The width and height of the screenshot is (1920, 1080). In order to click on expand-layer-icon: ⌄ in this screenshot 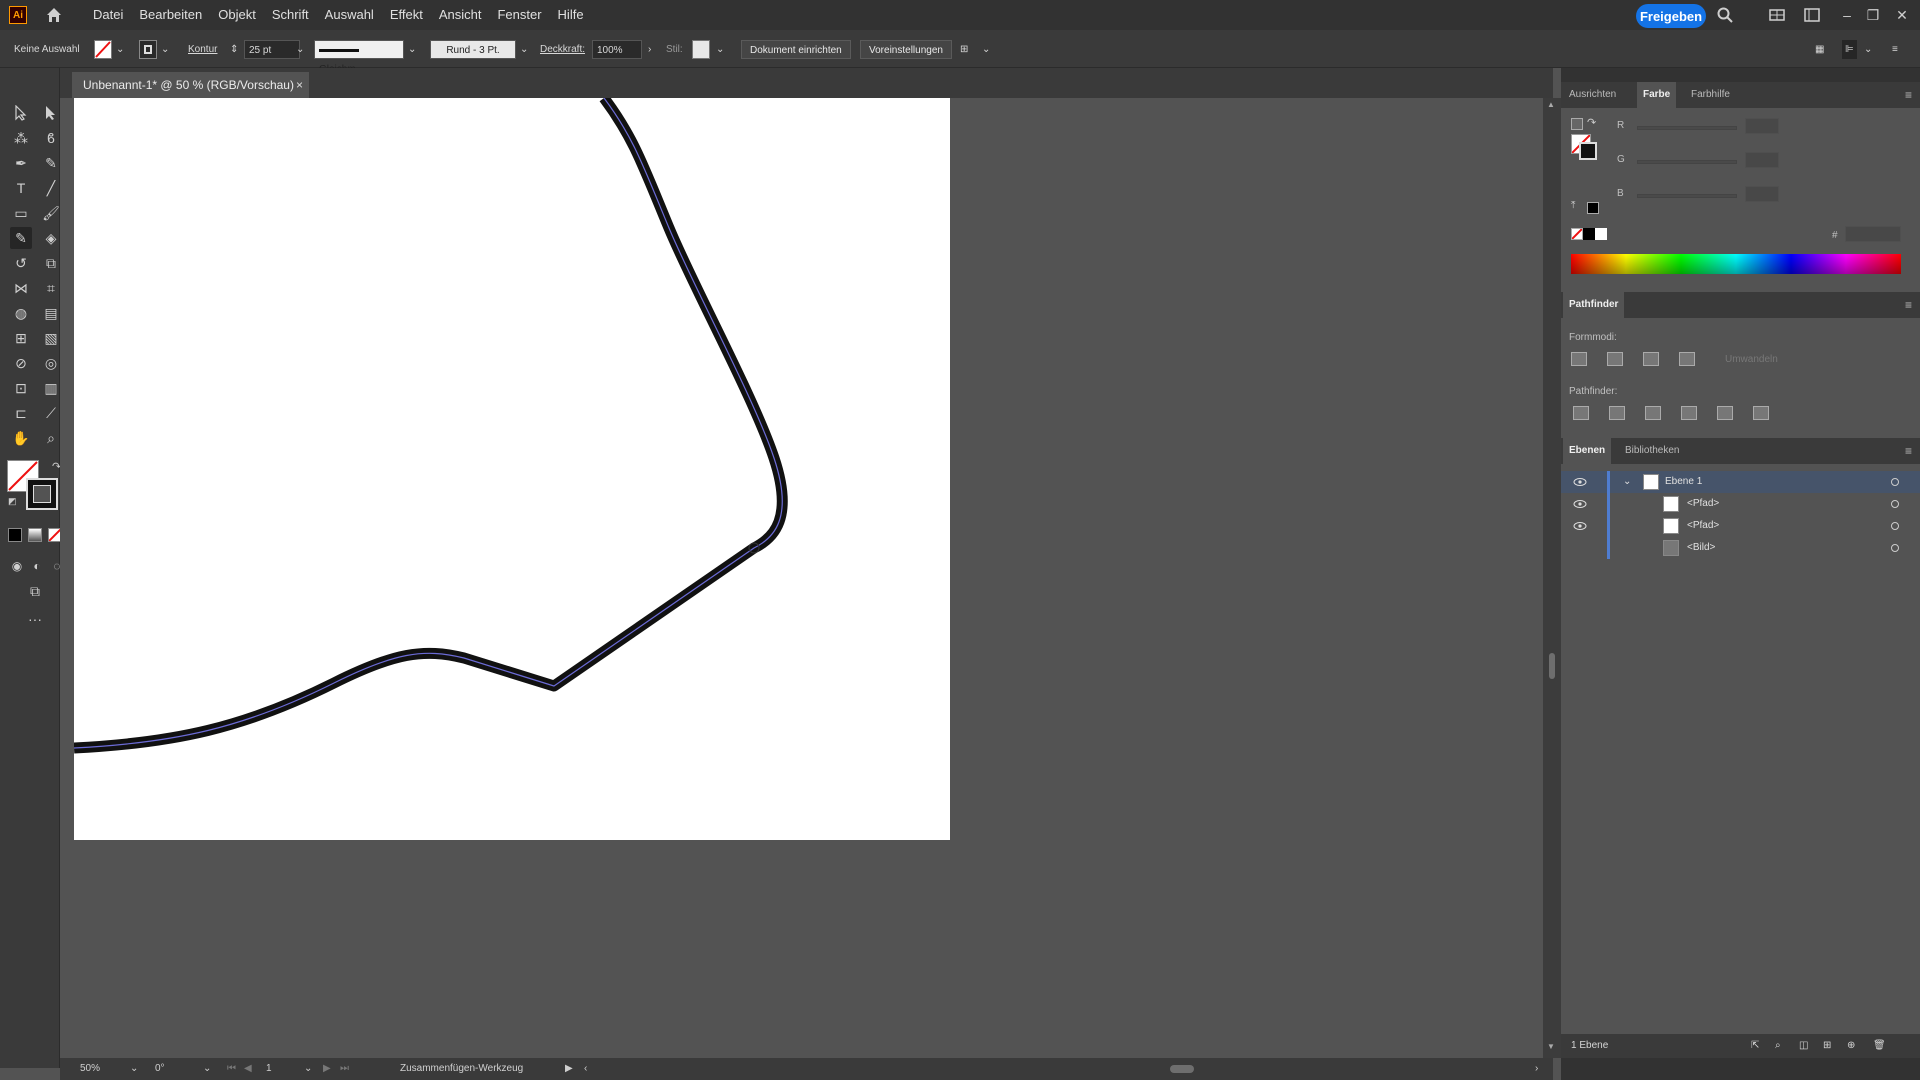, I will do `click(1627, 482)`.